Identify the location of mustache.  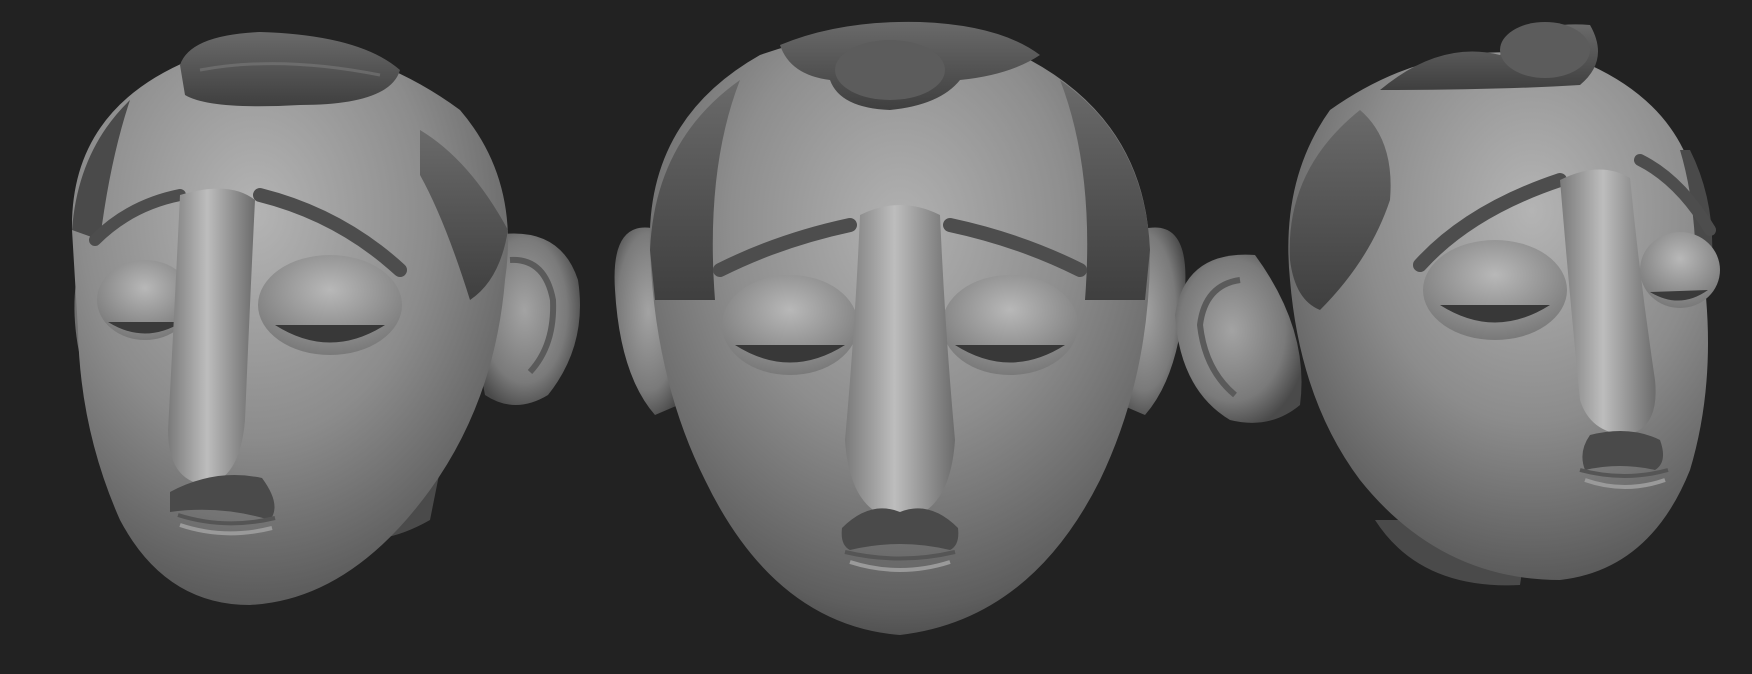
(1623, 450).